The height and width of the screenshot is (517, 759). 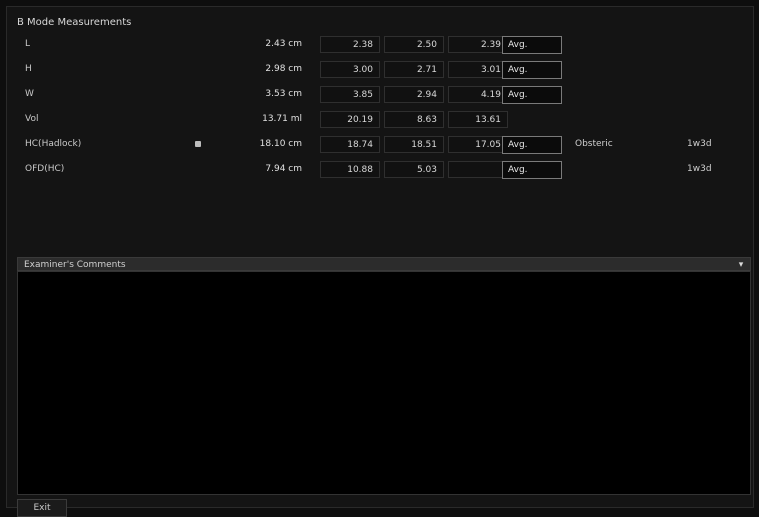 What do you see at coordinates (350, 44) in the screenshot?
I see `measurement-cell-1: 2.38` at bounding box center [350, 44].